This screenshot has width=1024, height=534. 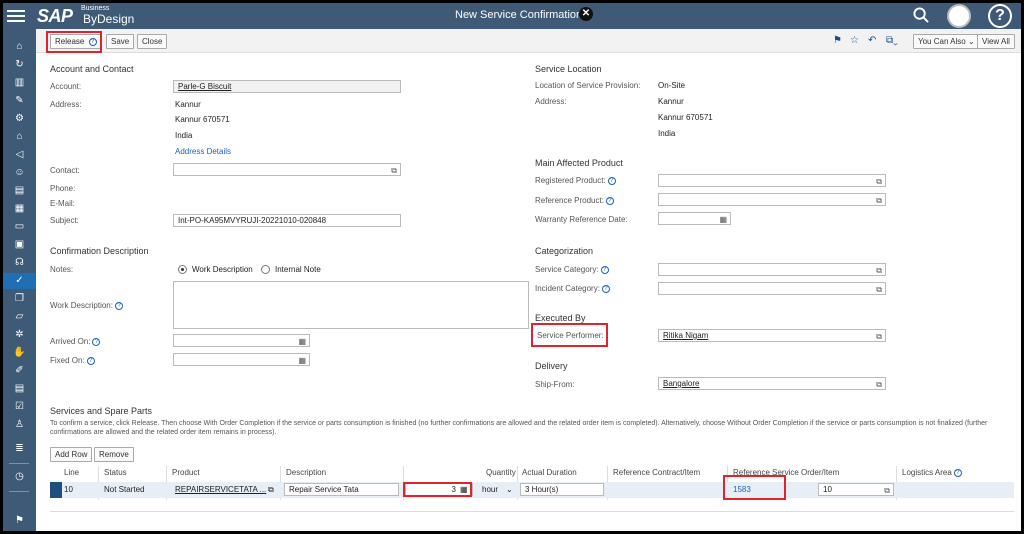 What do you see at coordinates (499, 473) in the screenshot?
I see `col-quantity: Quantity` at bounding box center [499, 473].